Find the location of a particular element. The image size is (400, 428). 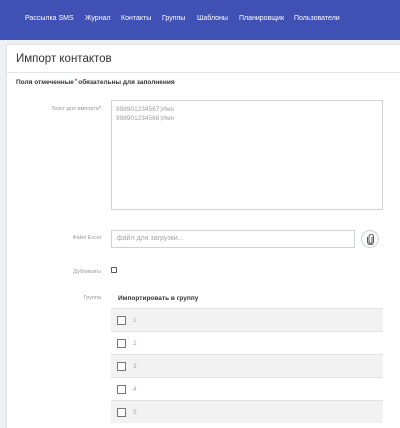

text-import-required-star: * is located at coordinates (99, 109).